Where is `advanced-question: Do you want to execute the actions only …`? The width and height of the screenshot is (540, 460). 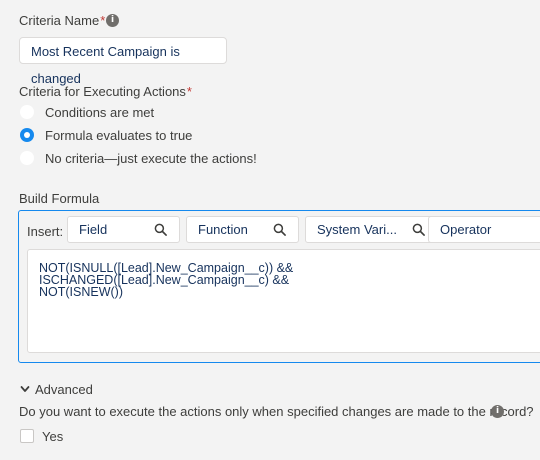 advanced-question: Do you want to execute the actions only … is located at coordinates (276, 411).